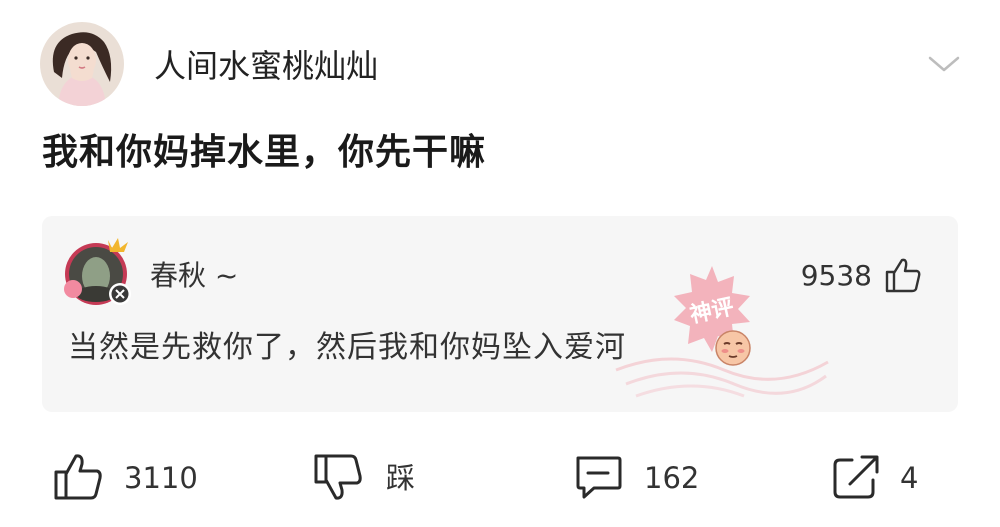 Image resolution: width=1000 pixels, height=527 pixels. Describe the element at coordinates (733, 348) in the screenshot. I see `blush-face-emoji` at that location.